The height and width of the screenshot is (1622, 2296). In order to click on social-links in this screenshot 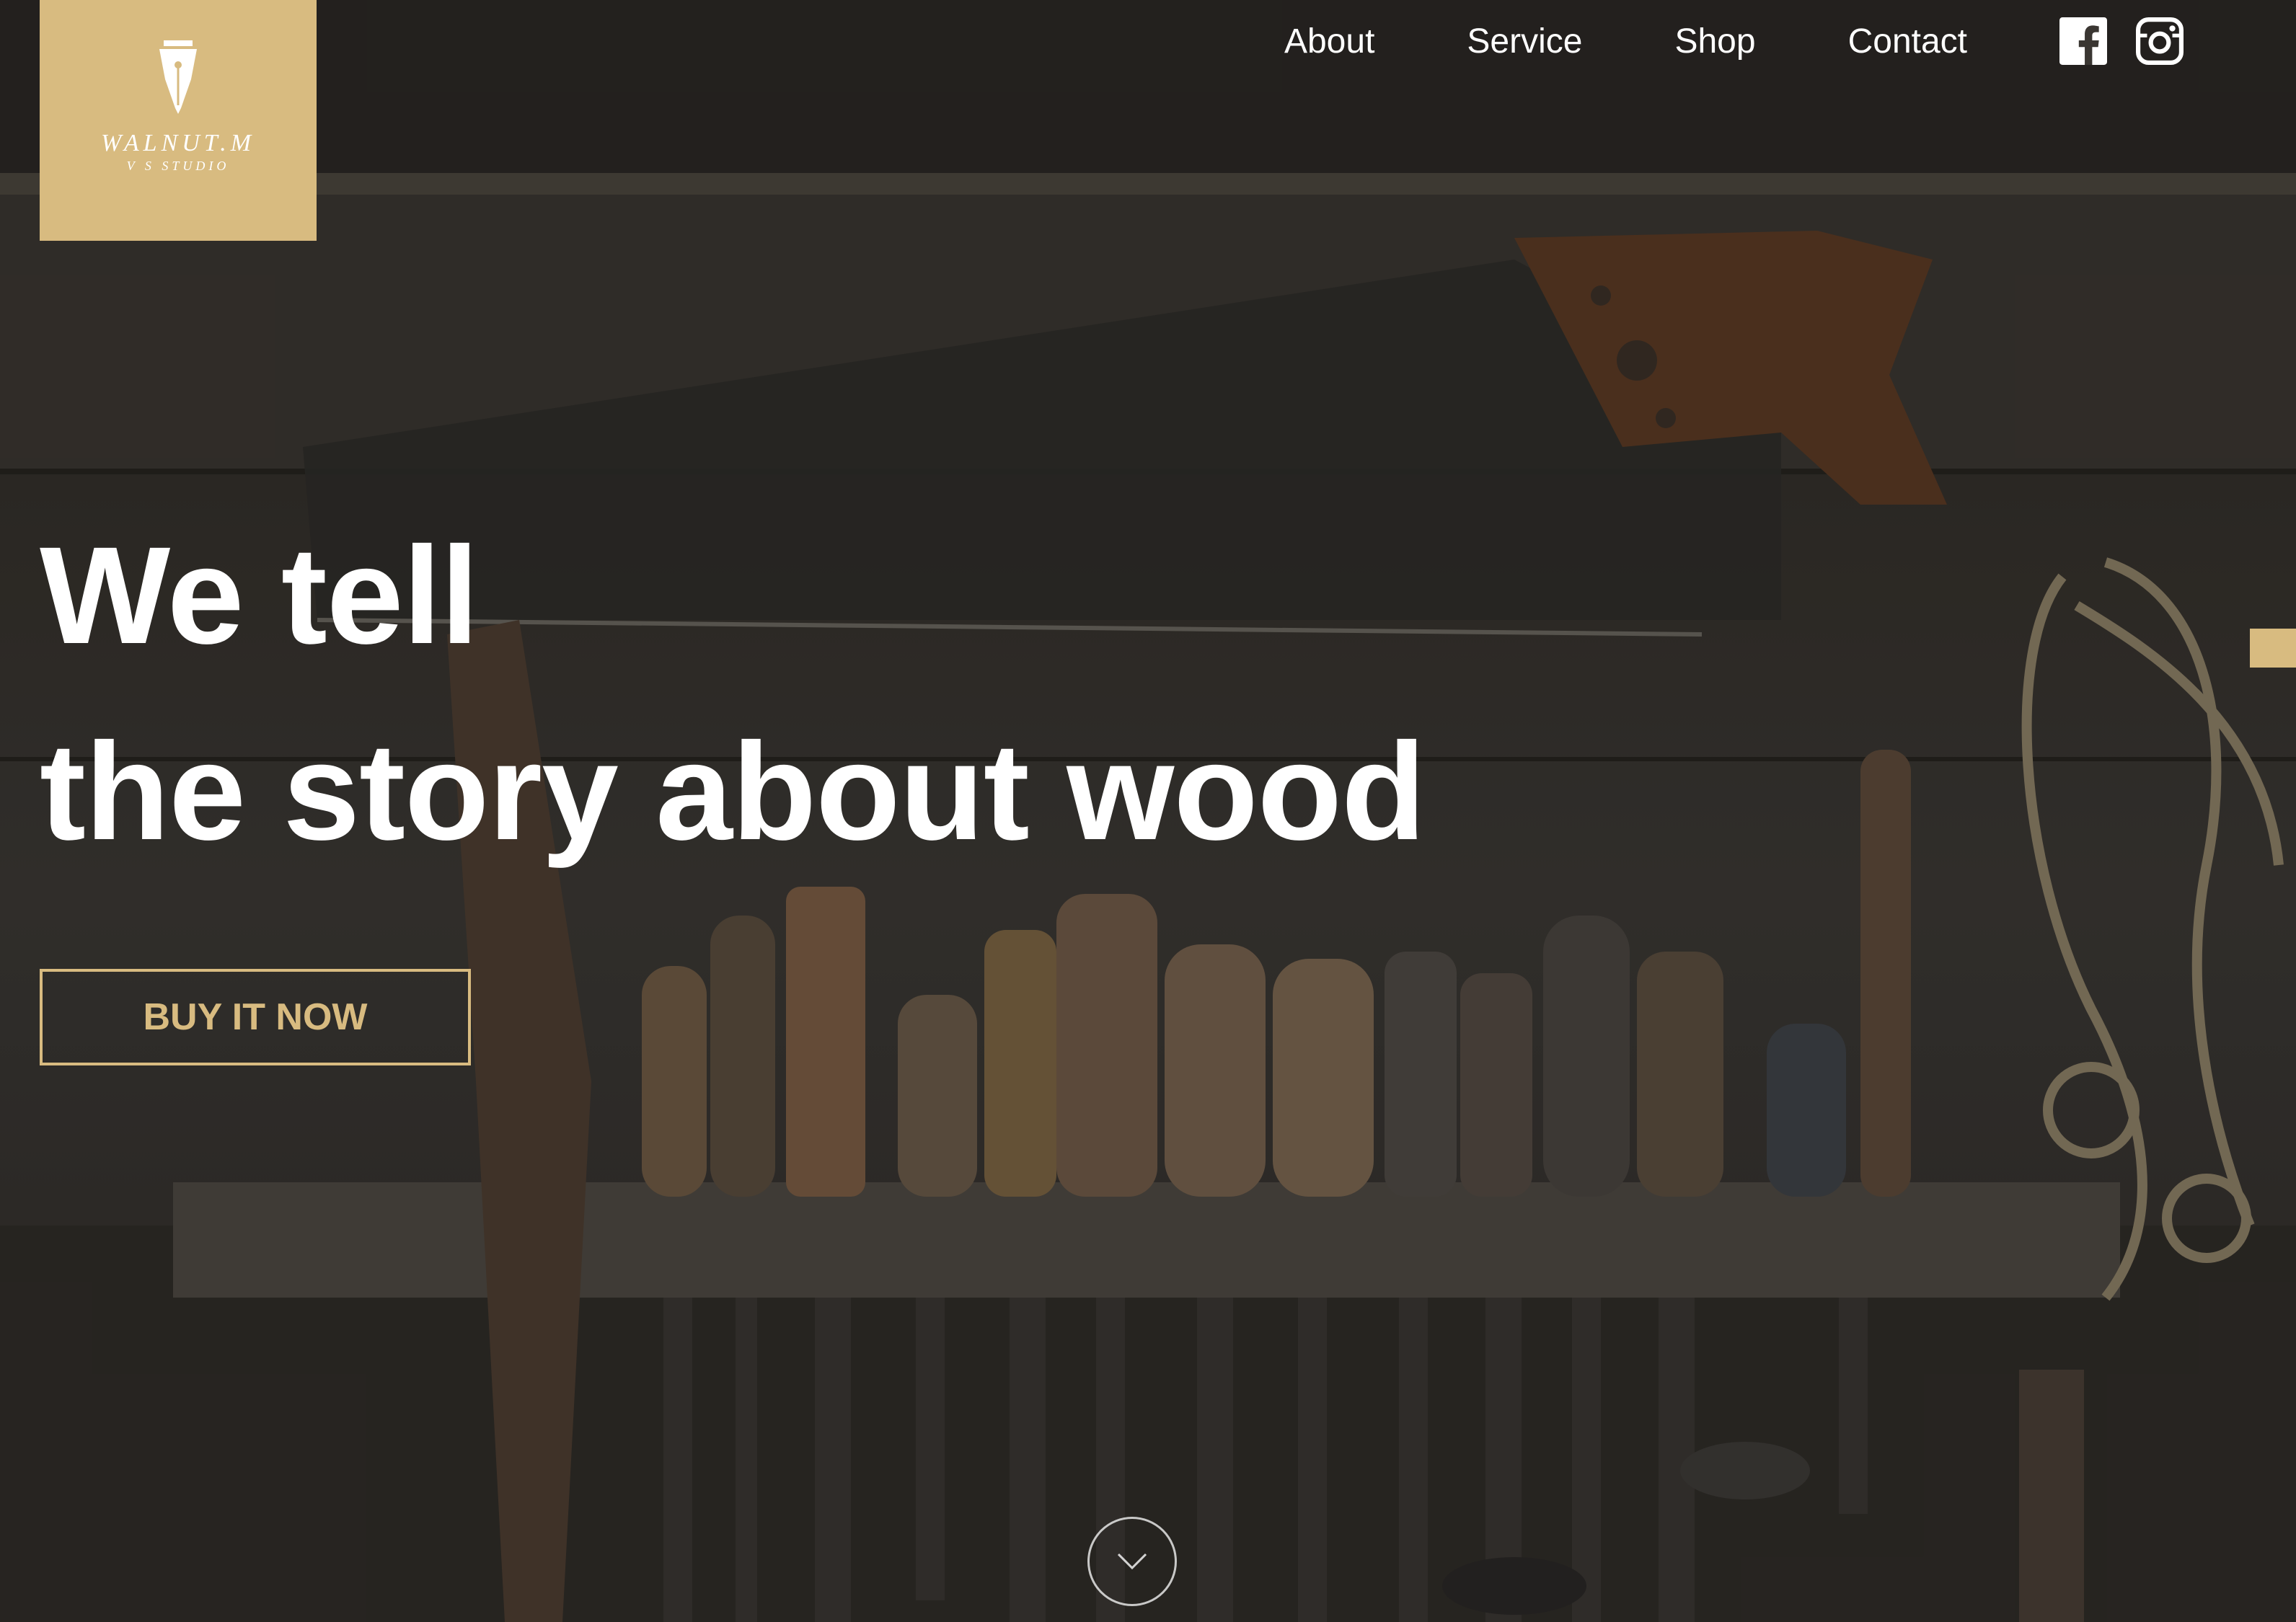, I will do `click(2121, 41)`.